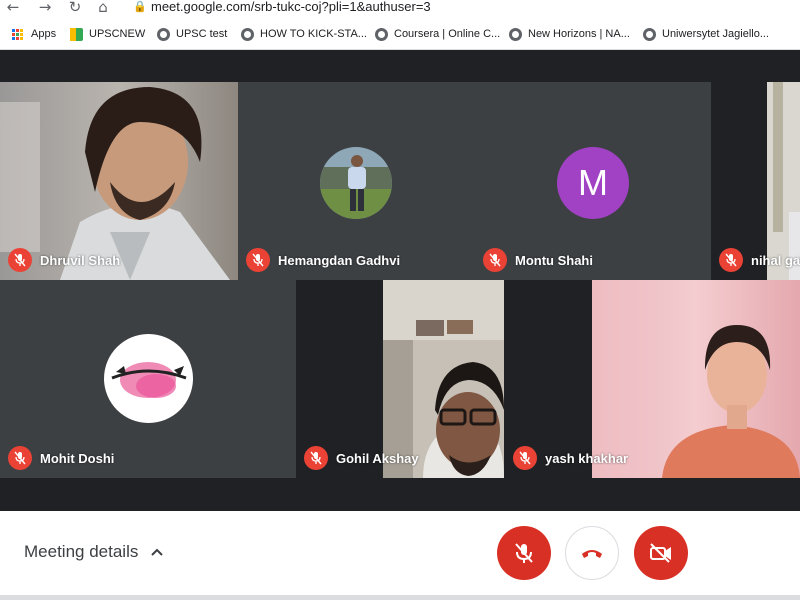 The width and height of the screenshot is (800, 600). What do you see at coordinates (652, 379) in the screenshot?
I see `participant-tile-yash: yash khakhar` at bounding box center [652, 379].